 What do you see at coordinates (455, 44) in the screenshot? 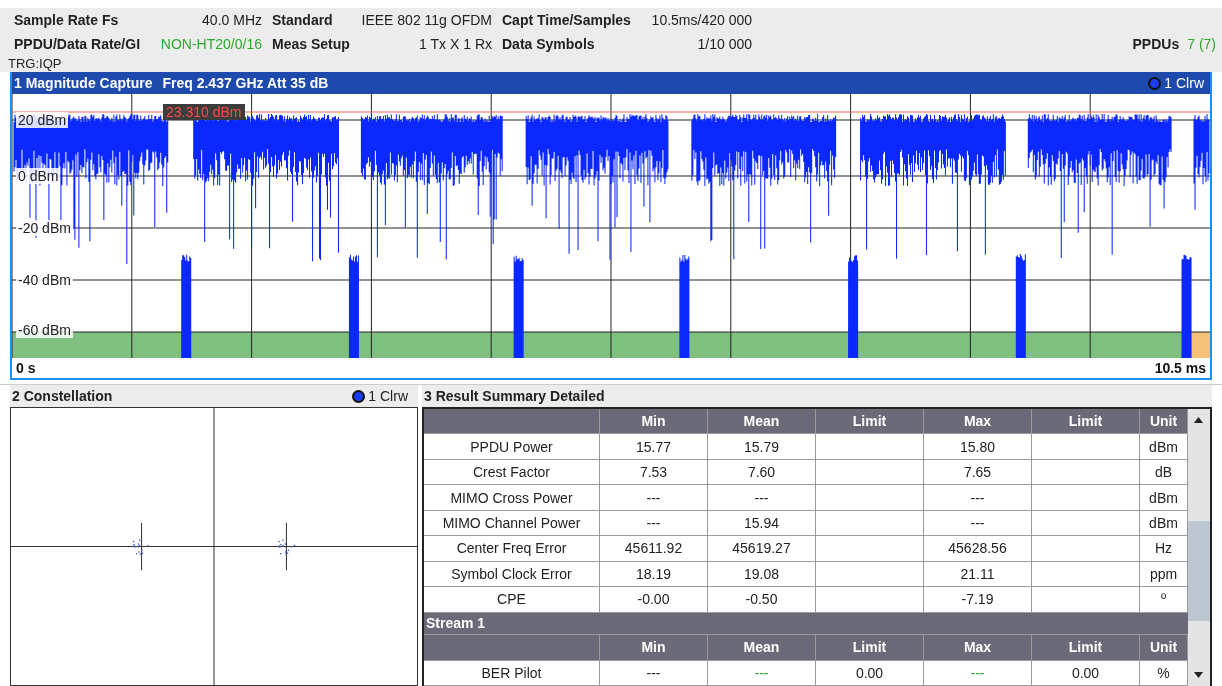
I see `setting-value: 1 Tx X 1 Rx` at bounding box center [455, 44].